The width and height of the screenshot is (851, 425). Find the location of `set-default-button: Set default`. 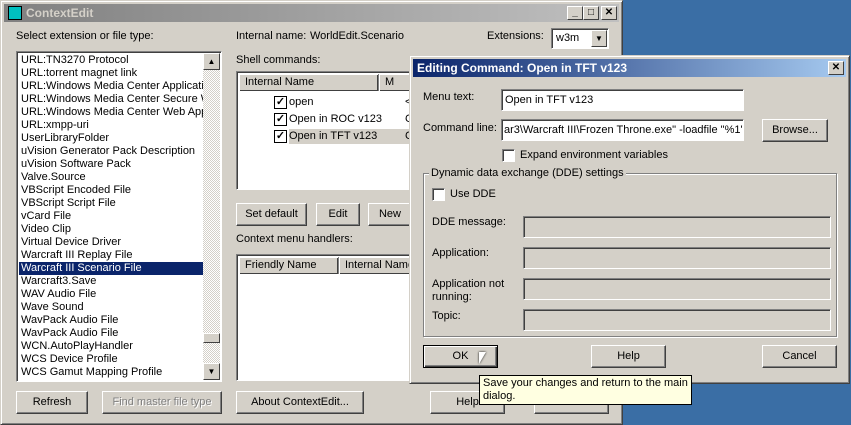

set-default-button: Set default is located at coordinates (271, 214).